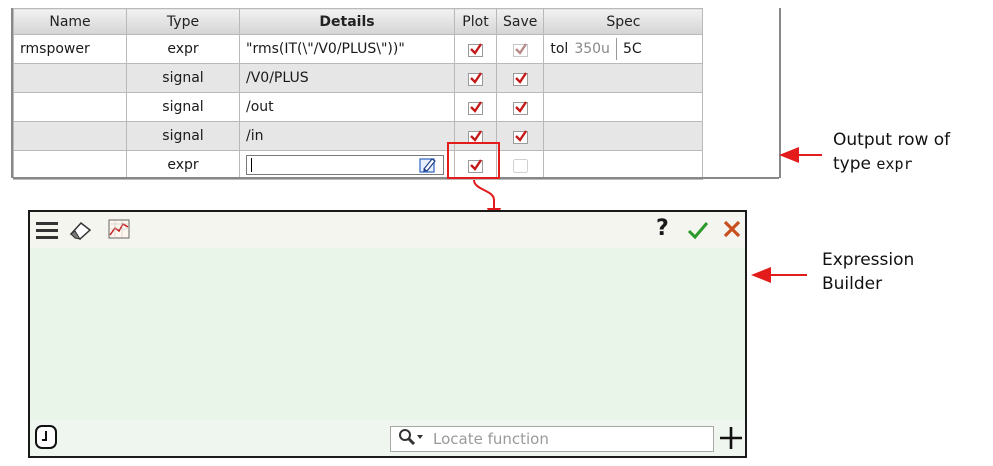 The width and height of the screenshot is (993, 466). I want to click on locate-placeholder: Locate function, so click(491, 439).